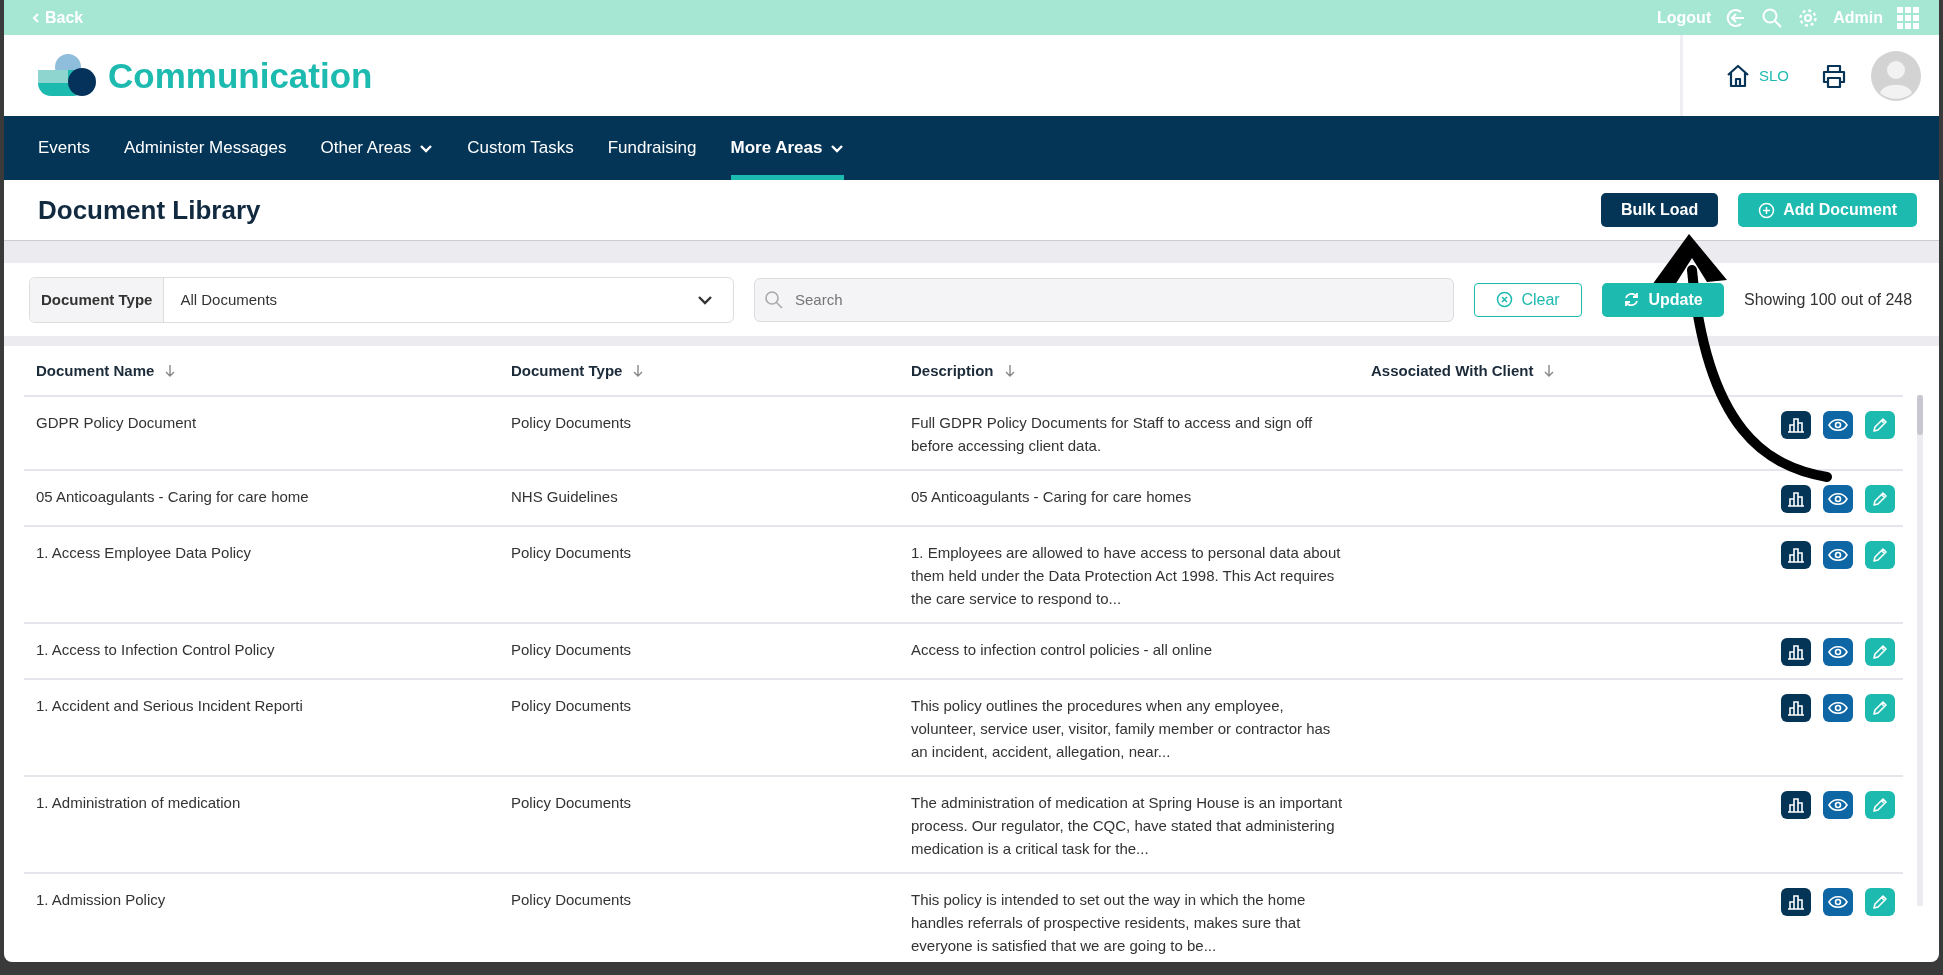 Image resolution: width=1943 pixels, height=975 pixels. What do you see at coordinates (1052, 497) in the screenshot?
I see `table-cell-text: 05 Anticoagulants - Caring for care homes` at bounding box center [1052, 497].